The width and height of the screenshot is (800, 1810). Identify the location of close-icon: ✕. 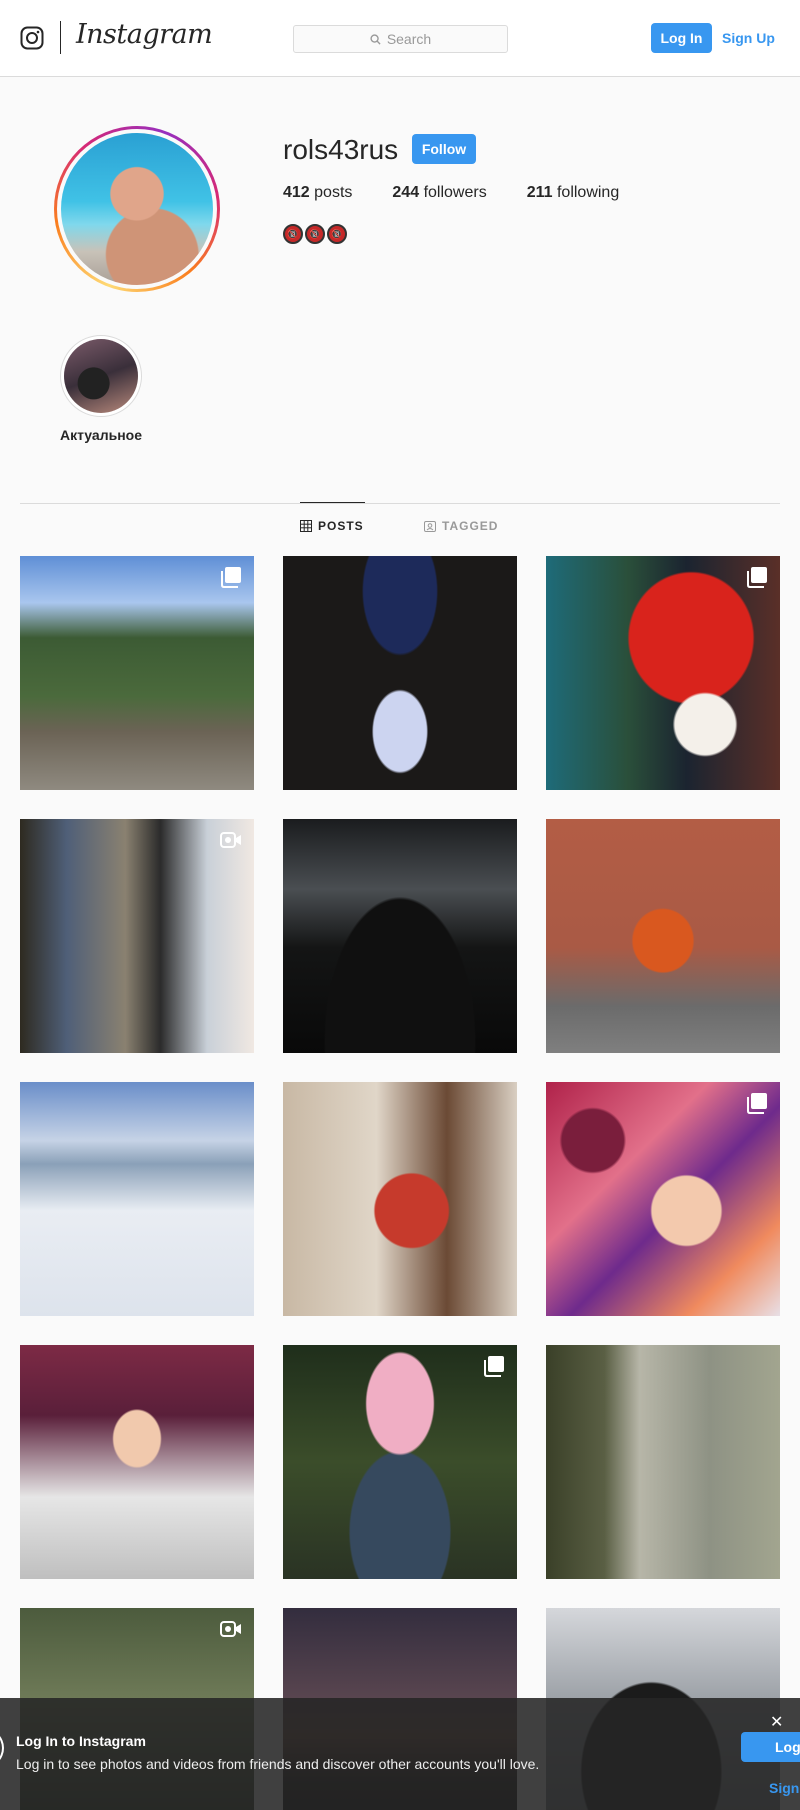
(776, 1722).